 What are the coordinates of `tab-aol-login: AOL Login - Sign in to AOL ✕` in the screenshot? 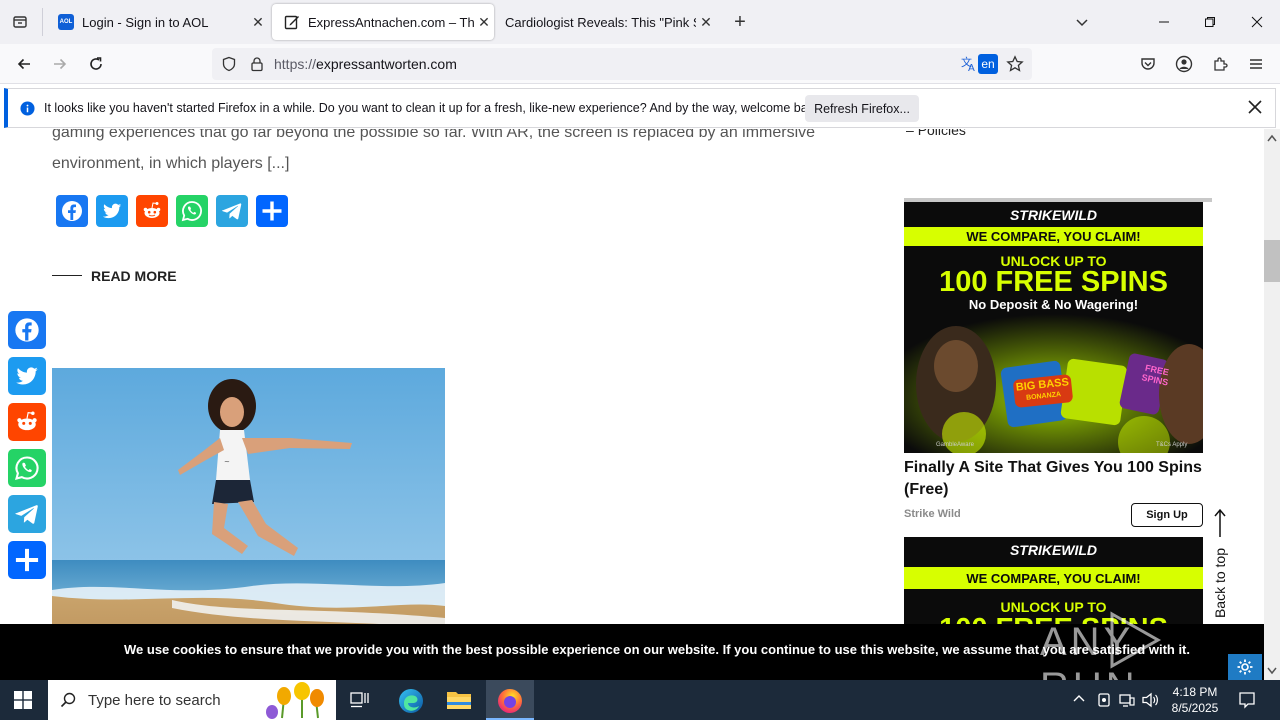 It's located at (157, 22).